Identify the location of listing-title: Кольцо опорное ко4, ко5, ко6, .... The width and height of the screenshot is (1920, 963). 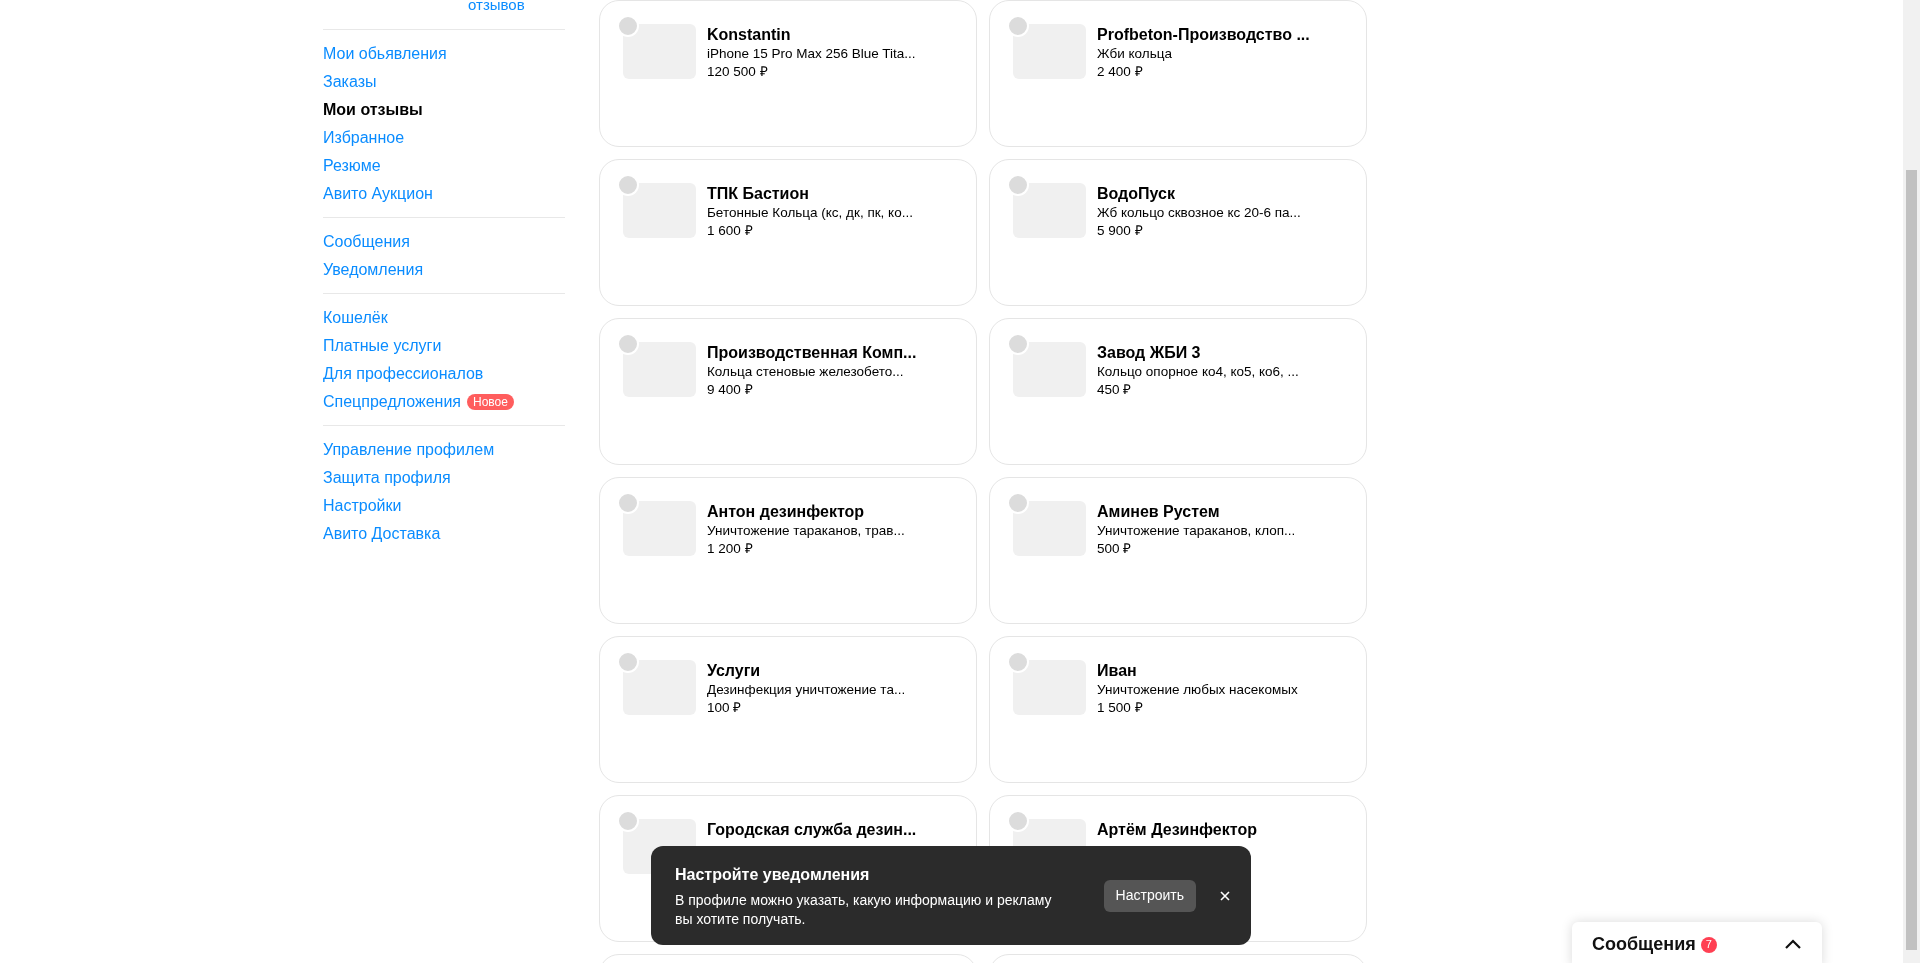
(1198, 372).